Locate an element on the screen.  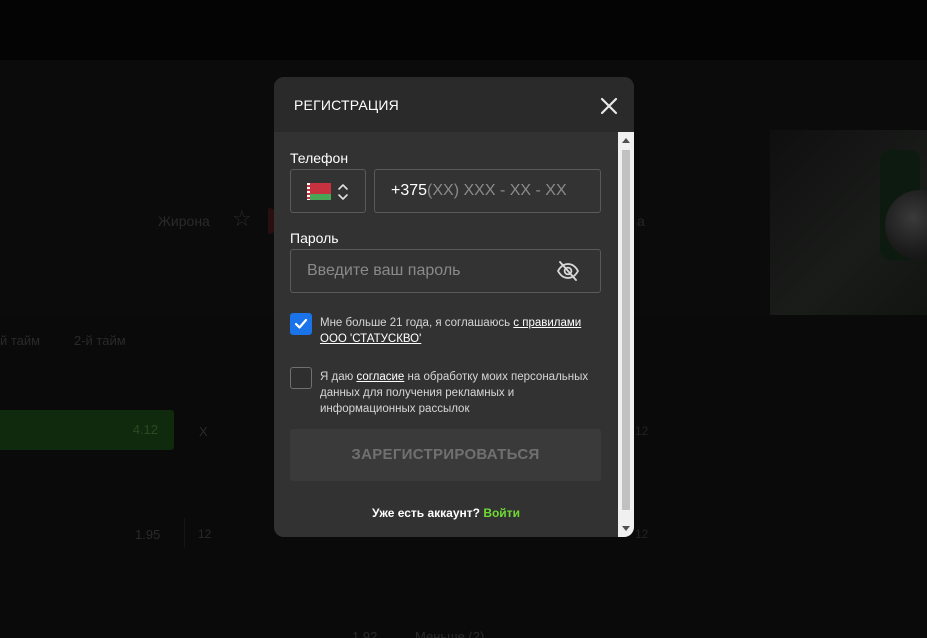
star-icon: ☆ is located at coordinates (242, 218).